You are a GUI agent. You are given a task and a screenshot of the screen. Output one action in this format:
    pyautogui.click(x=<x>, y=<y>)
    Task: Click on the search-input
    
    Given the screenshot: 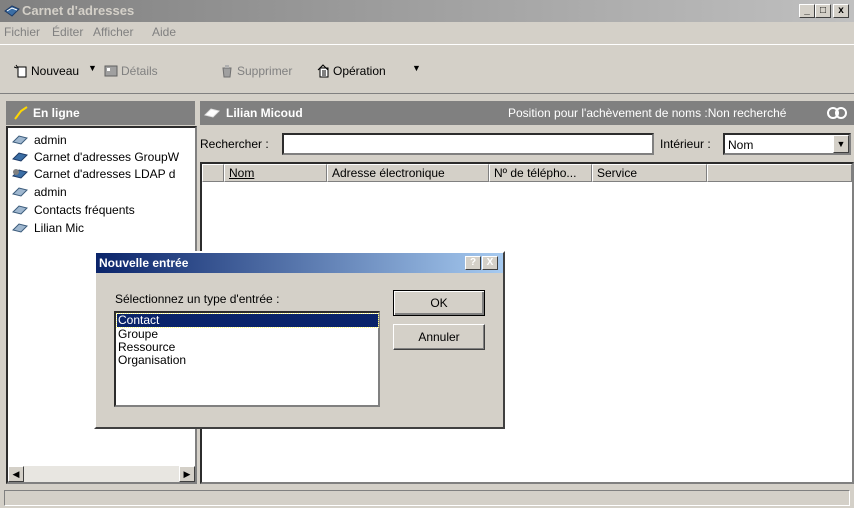 What is the action you would take?
    pyautogui.click(x=468, y=144)
    